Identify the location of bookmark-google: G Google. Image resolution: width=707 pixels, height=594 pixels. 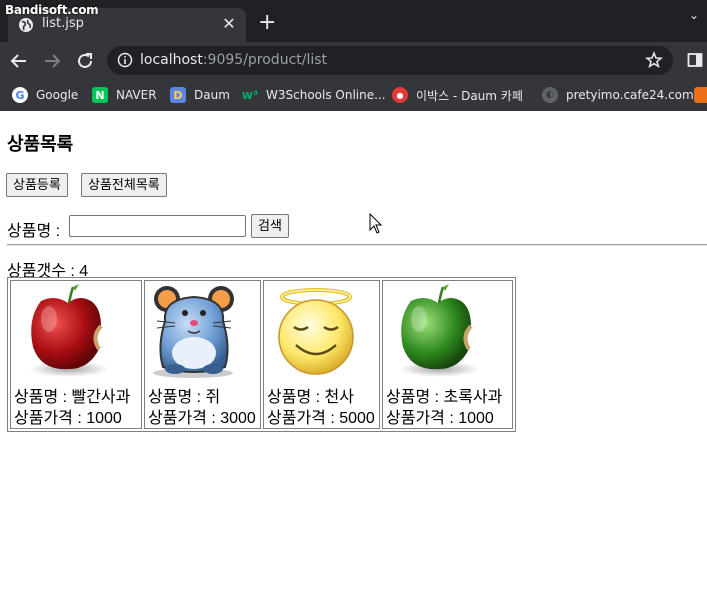
(45, 95).